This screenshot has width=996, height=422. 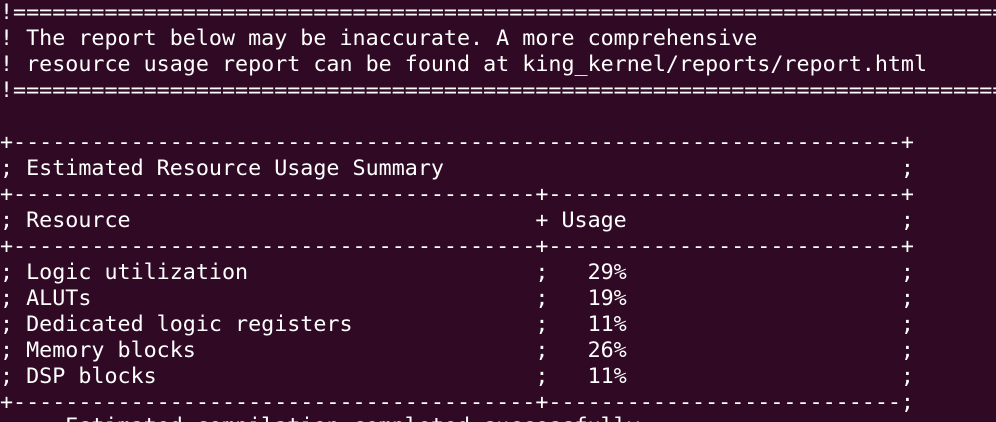 What do you see at coordinates (457, 376) in the screenshot?
I see `table-row: ; DSP blocks ; 11% ;` at bounding box center [457, 376].